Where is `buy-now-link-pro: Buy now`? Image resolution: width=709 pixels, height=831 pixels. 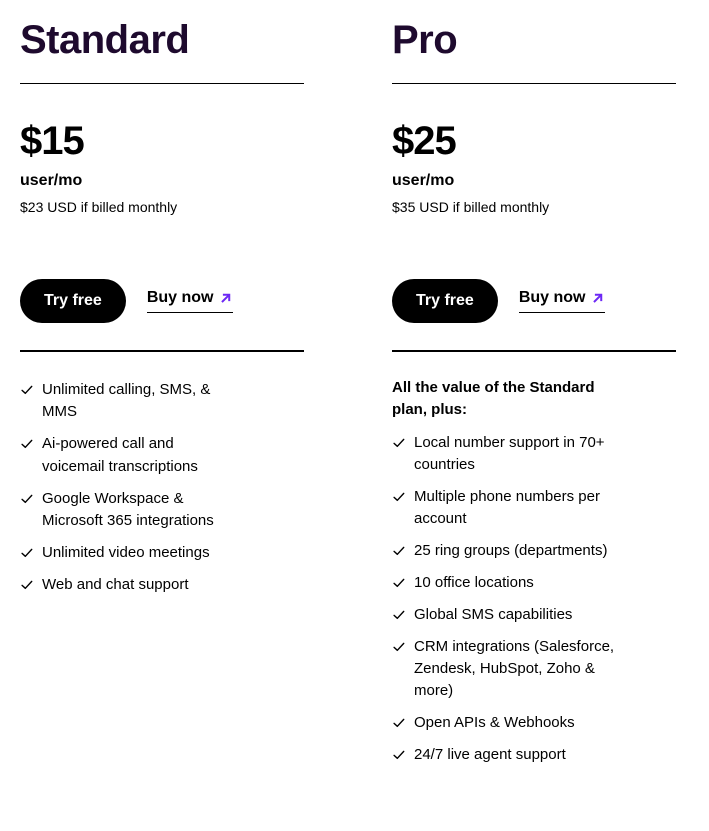 buy-now-link-pro: Buy now is located at coordinates (562, 301).